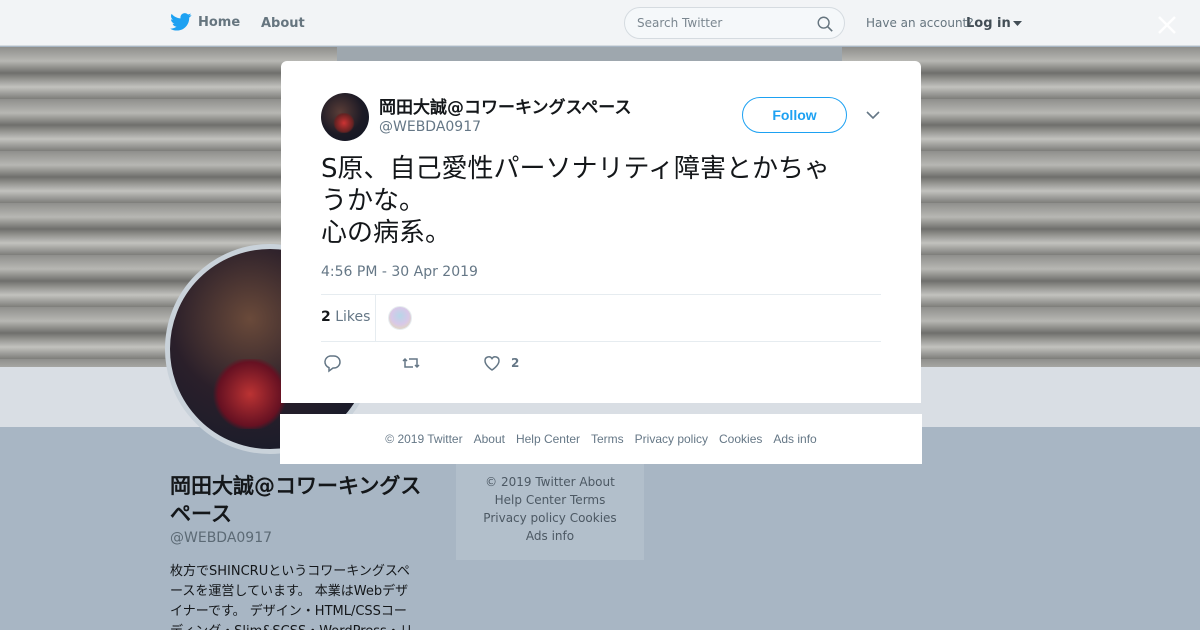  I want to click on tweet-timestamp: 4:56 PM - 30 Apr 2019, so click(399, 272).